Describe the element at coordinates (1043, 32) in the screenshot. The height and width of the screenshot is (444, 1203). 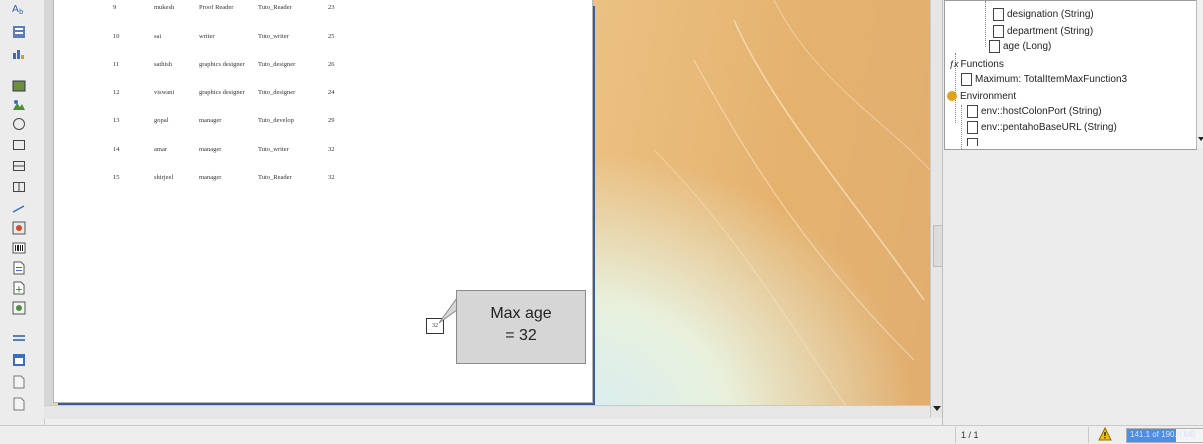
I see `tree-field-department: department (String)` at that location.